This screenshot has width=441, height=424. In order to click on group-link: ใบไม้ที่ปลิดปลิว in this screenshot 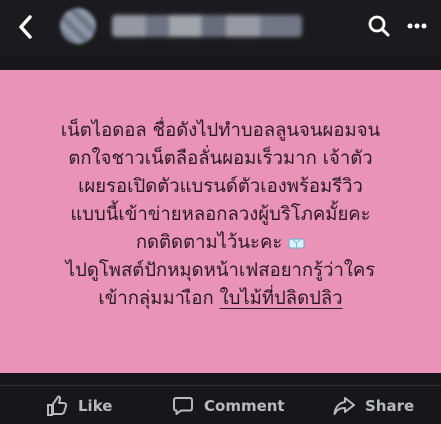, I will do `click(281, 298)`.